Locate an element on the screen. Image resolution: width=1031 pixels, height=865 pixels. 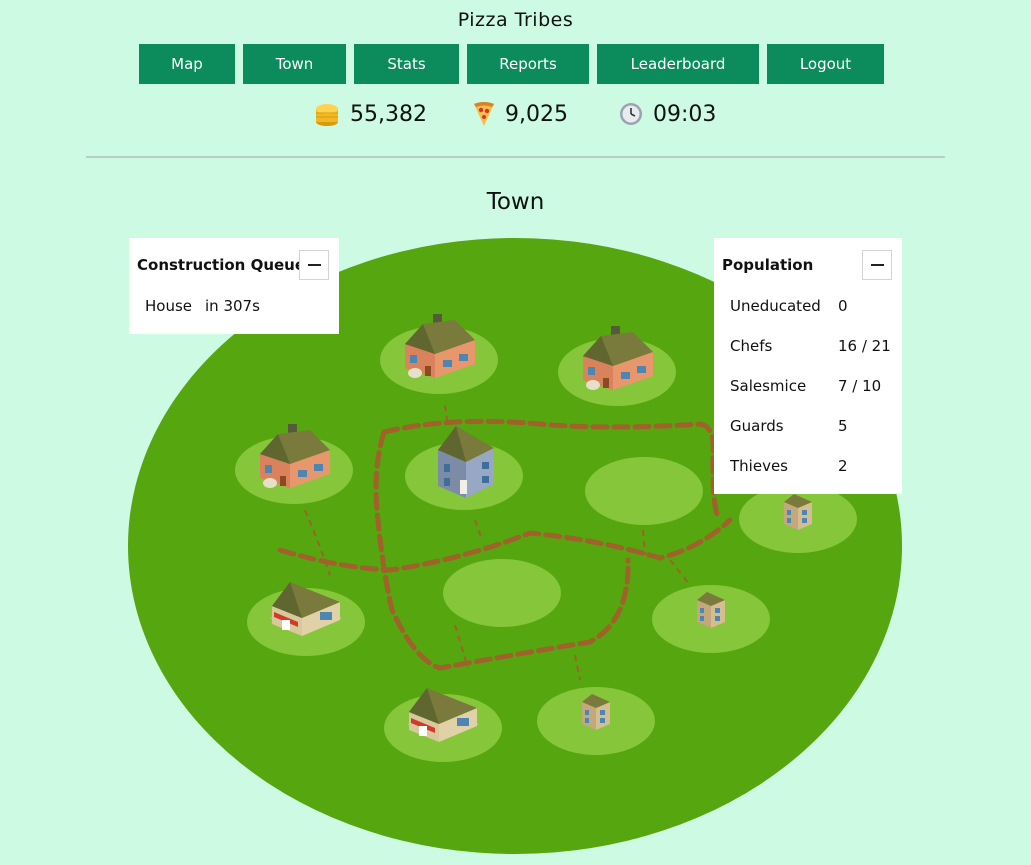
population-label: Chefs is located at coordinates (751, 346).